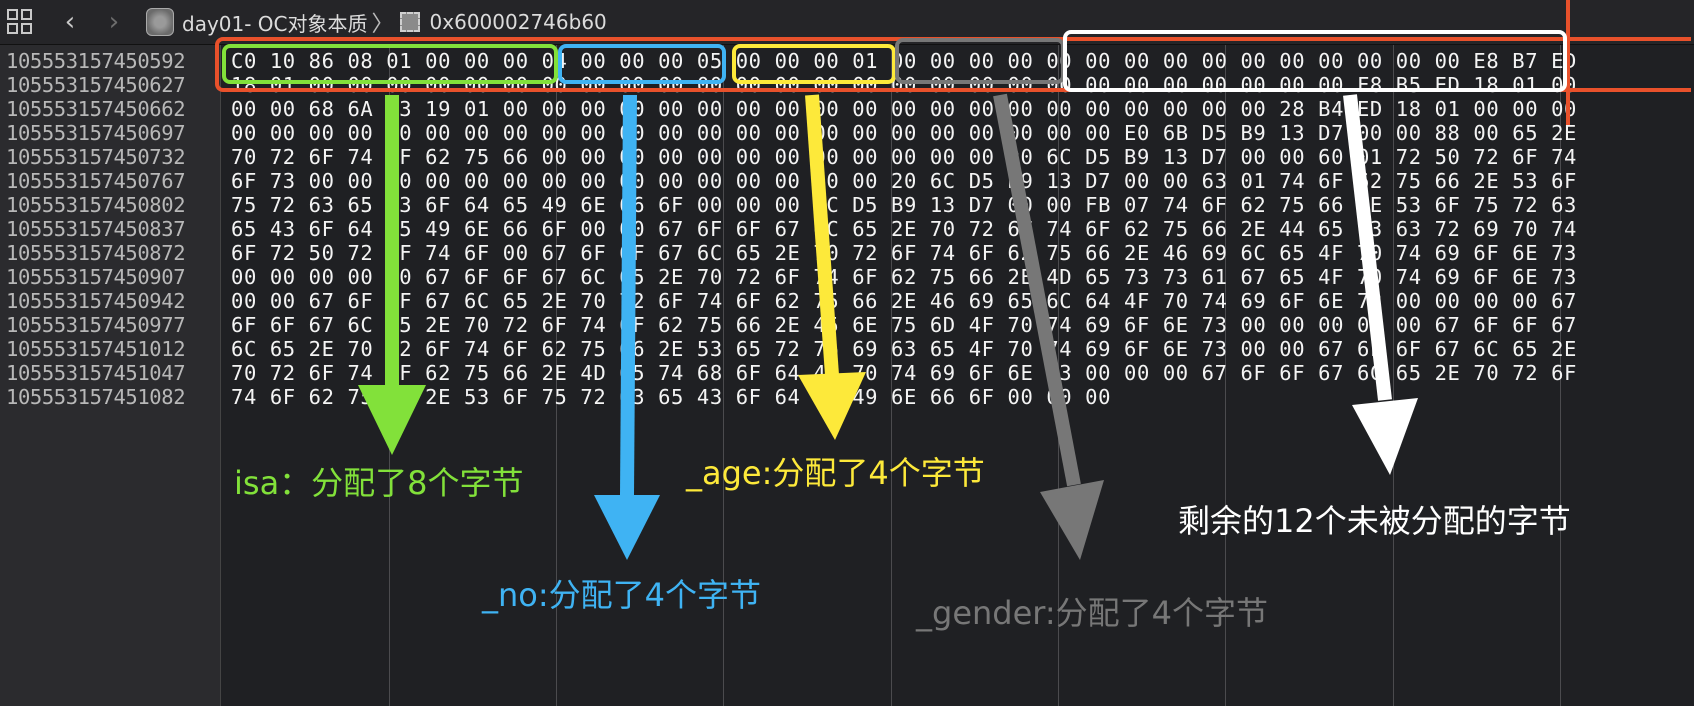 This screenshot has width=1694, height=706. I want to click on no-label: _no:分配了4个字节, so click(622, 595).